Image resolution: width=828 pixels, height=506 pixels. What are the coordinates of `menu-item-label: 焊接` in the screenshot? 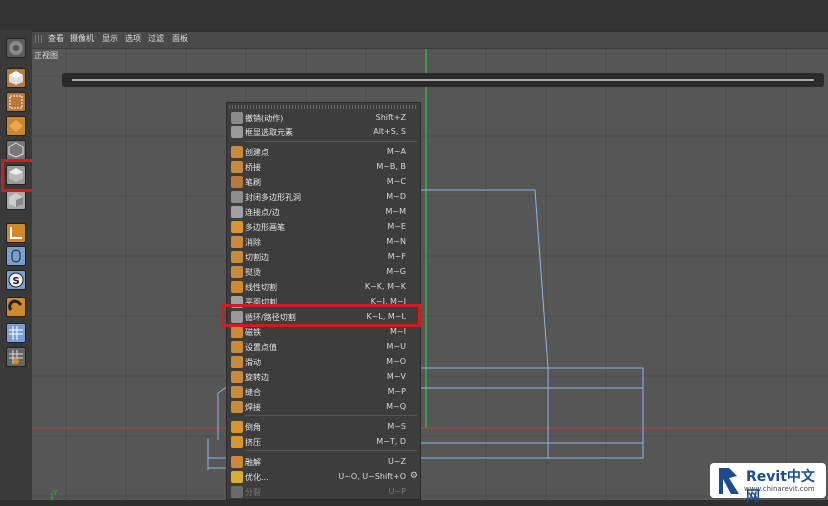 It's located at (253, 407).